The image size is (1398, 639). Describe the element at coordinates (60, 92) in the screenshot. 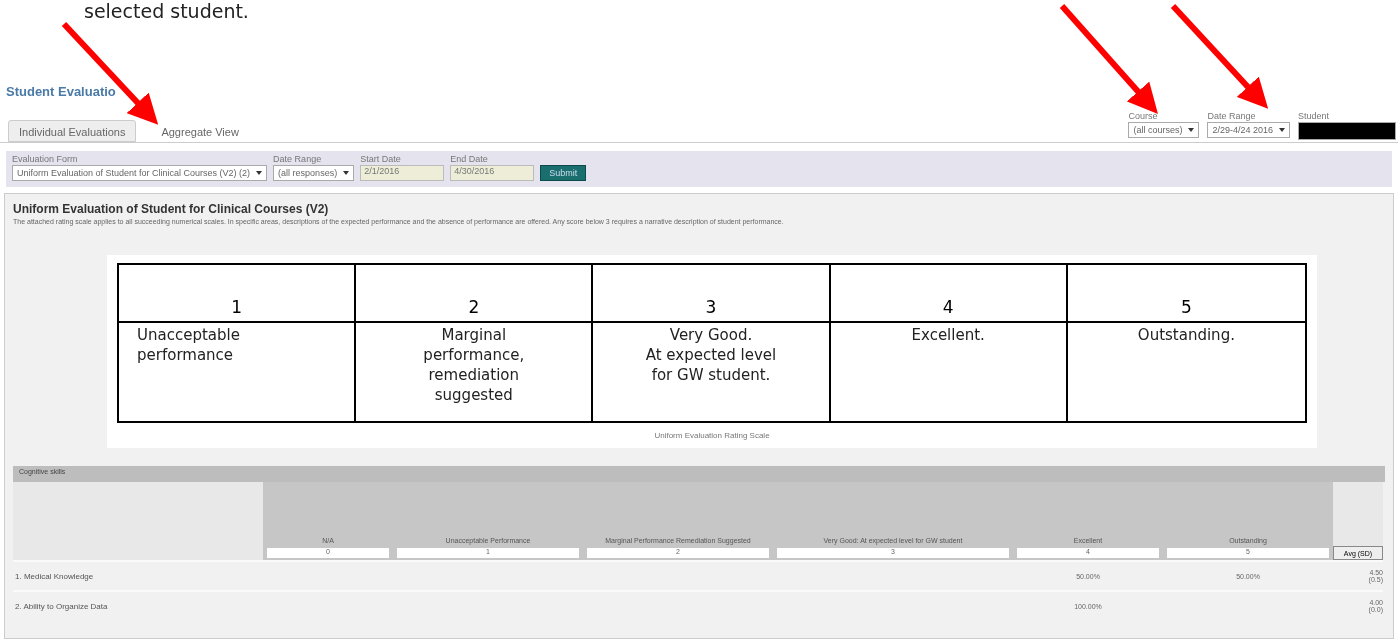

I see `page-title: Student Evaluatio` at that location.